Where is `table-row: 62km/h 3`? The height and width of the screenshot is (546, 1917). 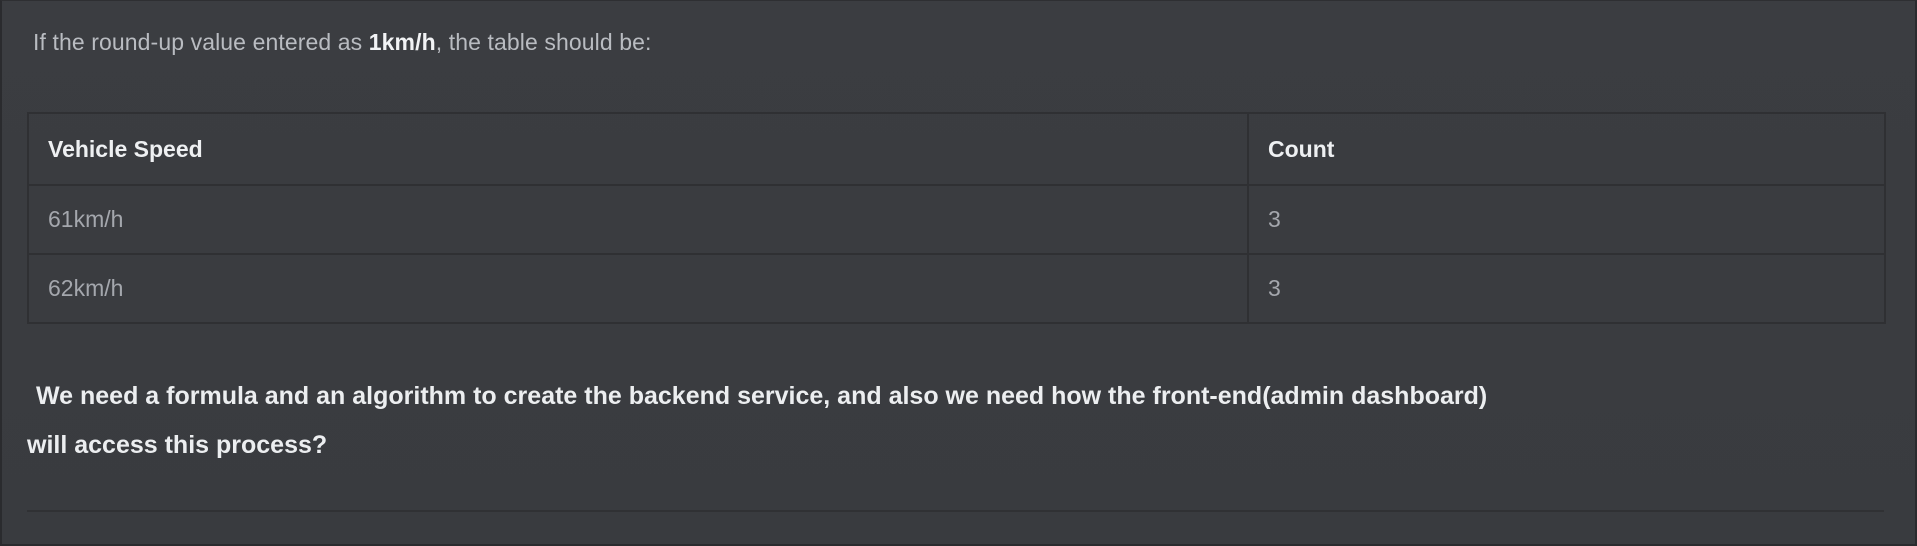 table-row: 62km/h 3 is located at coordinates (956, 288).